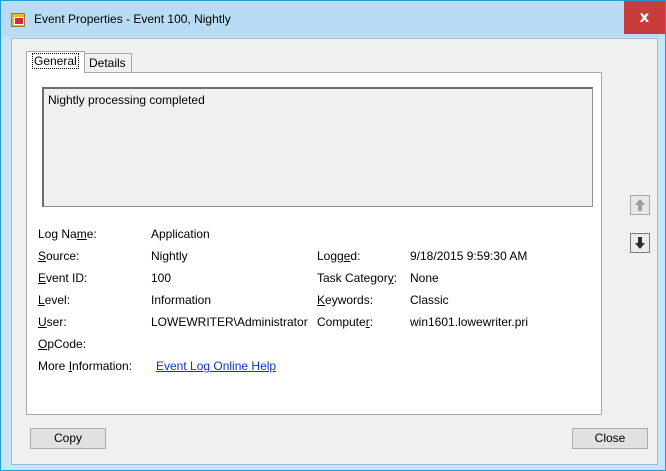 This screenshot has width=666, height=471. I want to click on opcode-label: OpCode:, so click(62, 344).